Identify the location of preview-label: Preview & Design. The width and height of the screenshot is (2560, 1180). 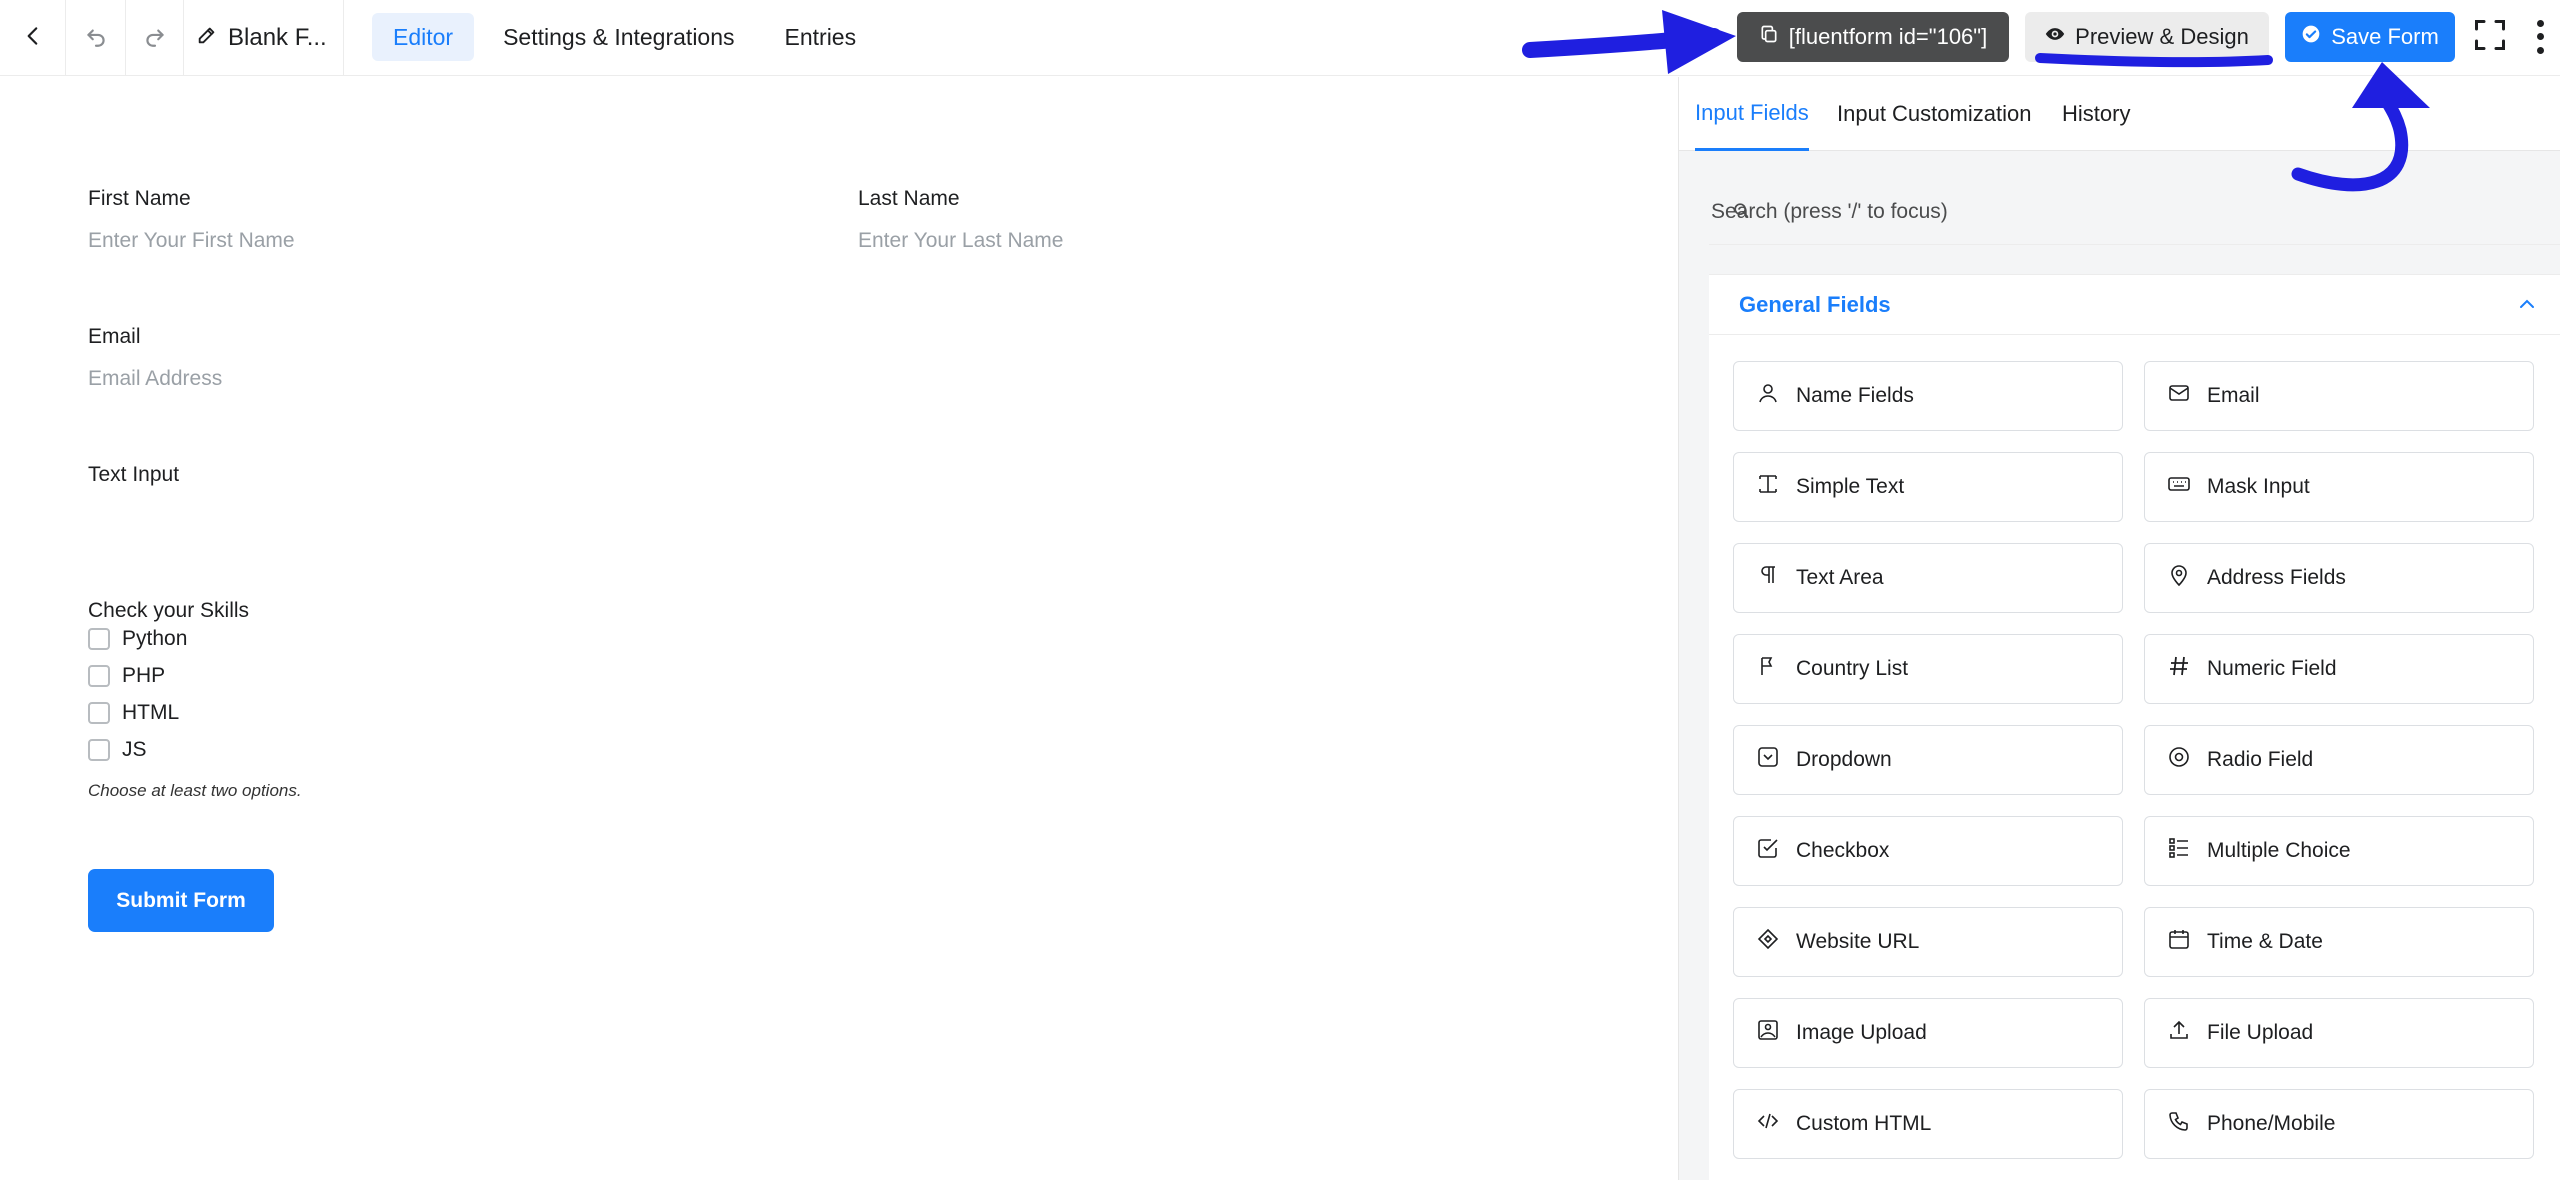
(2162, 36).